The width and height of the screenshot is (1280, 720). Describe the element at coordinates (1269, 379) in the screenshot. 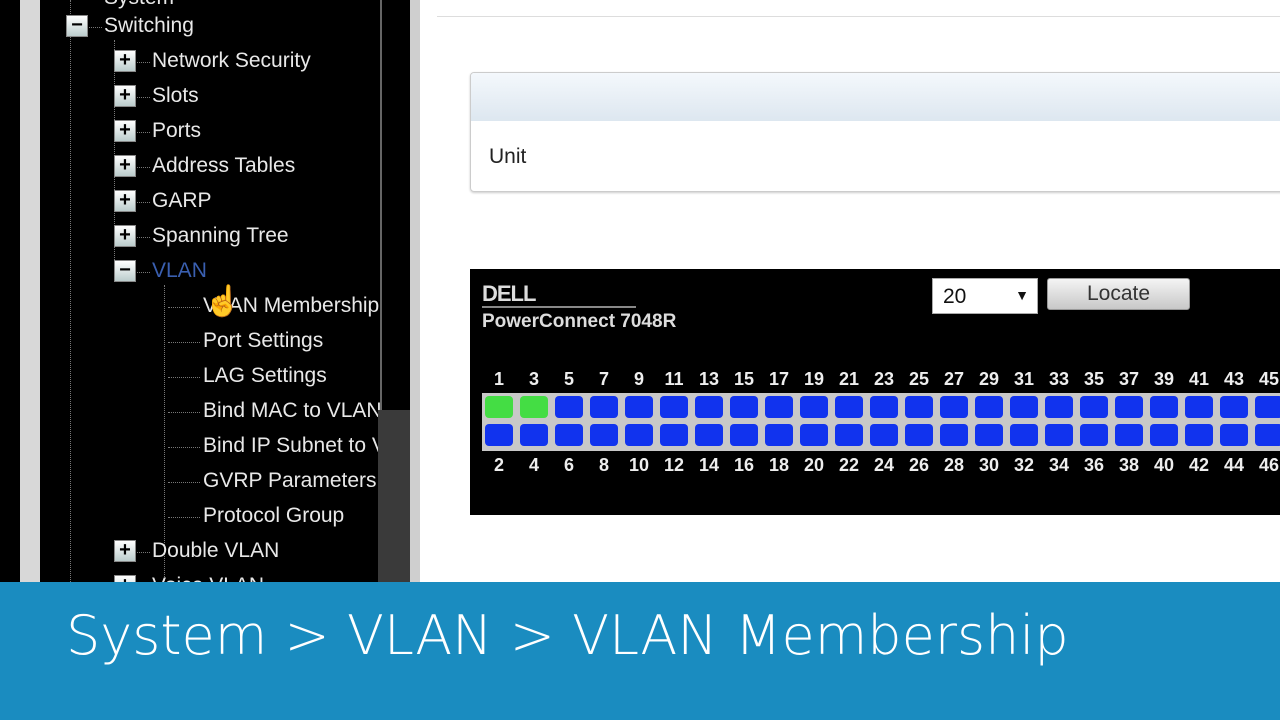

I see `port-number-label: 45` at that location.